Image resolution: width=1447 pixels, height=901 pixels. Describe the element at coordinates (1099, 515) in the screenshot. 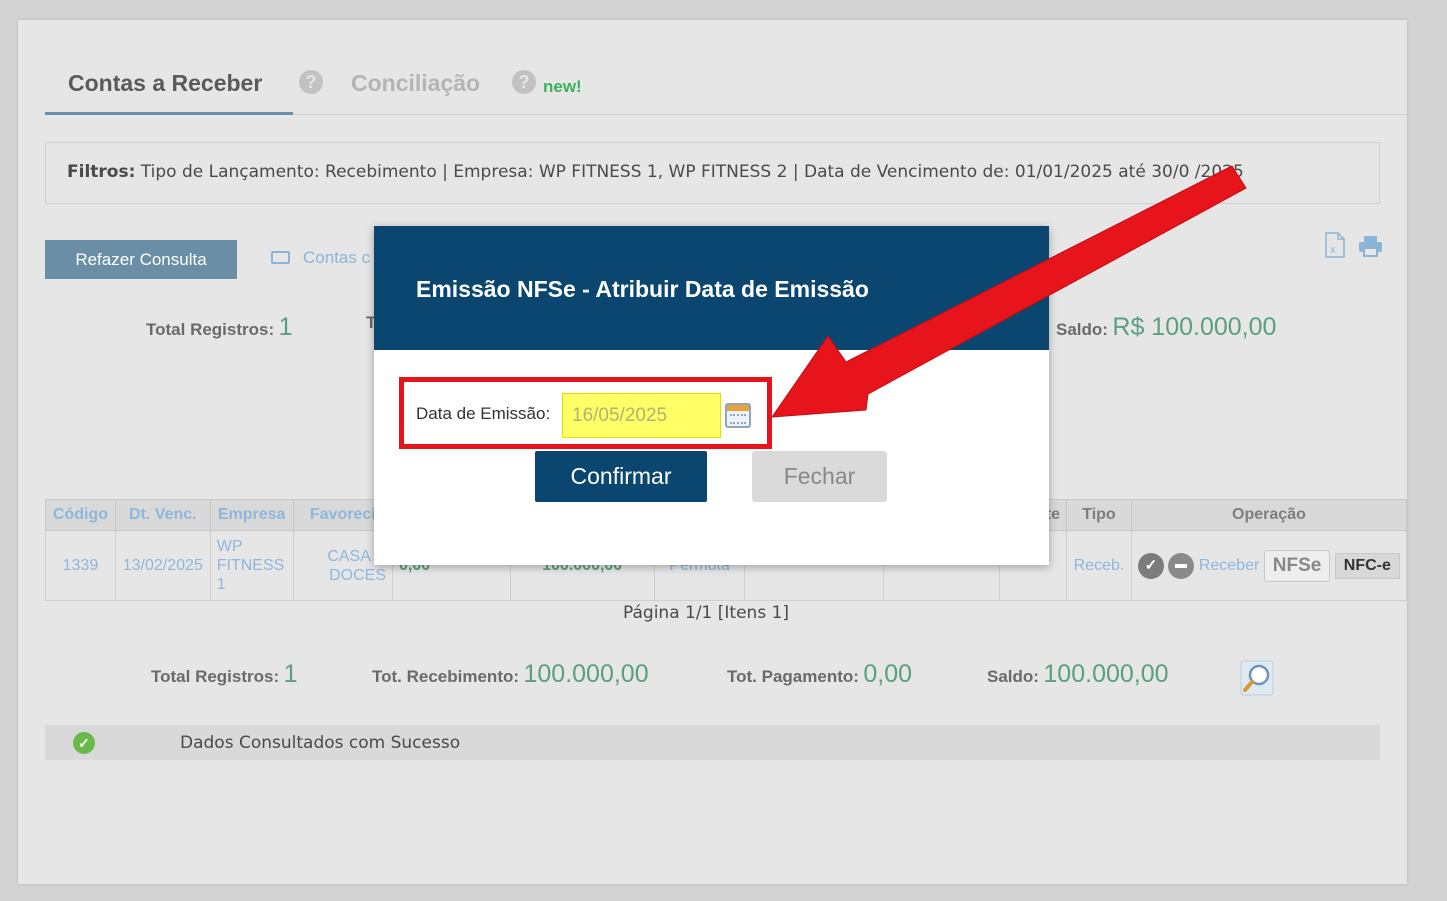

I see `col-tipo: Tipo` at that location.